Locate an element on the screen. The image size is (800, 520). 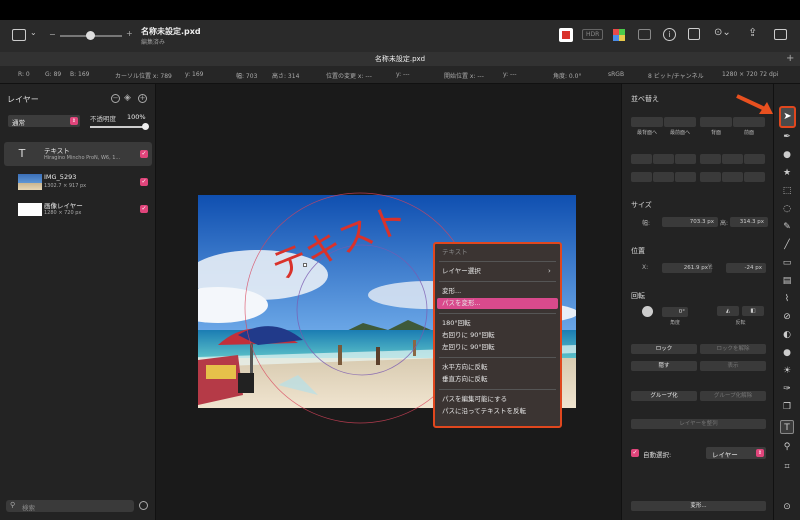
sidebar-toggle-icon is located at coordinates (19, 35).